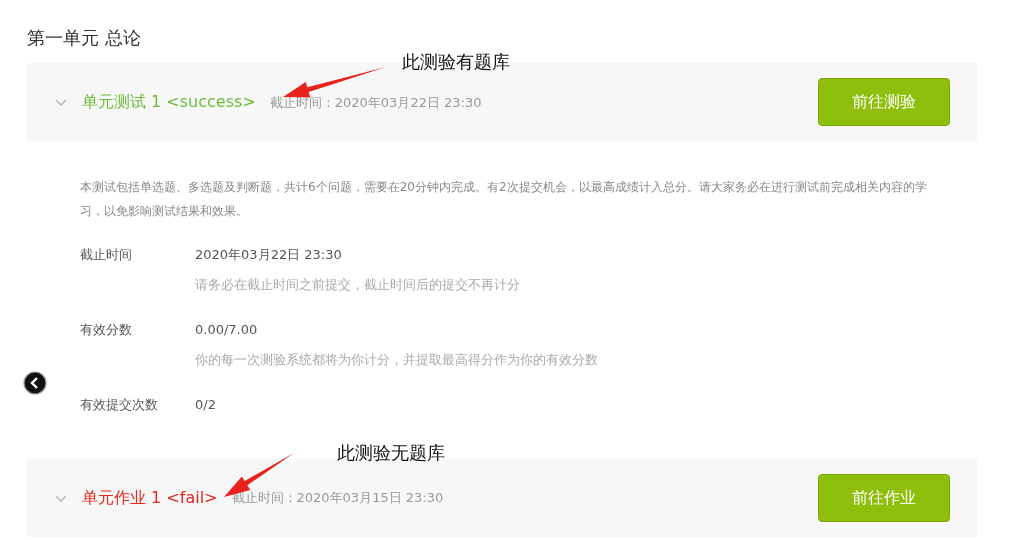 This screenshot has width=1034, height=540. Describe the element at coordinates (337, 498) in the screenshot. I see `deadline-text: 截止时间：2020年03月15日 23:30` at that location.